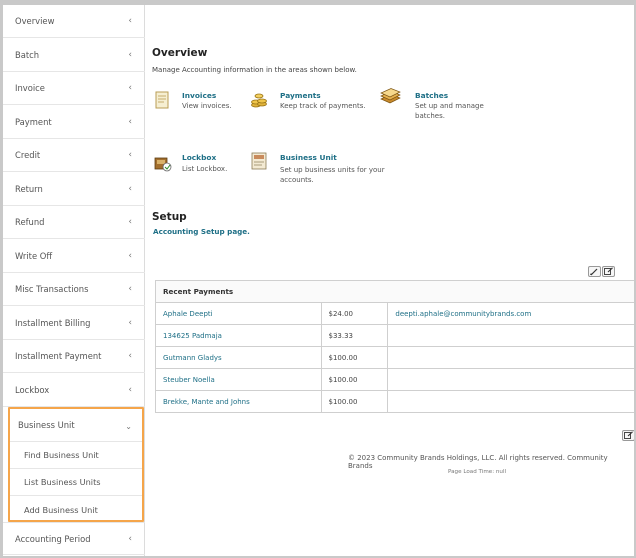 The width and height of the screenshot is (636, 558). Describe the element at coordinates (431, 95) in the screenshot. I see `batches-link: Batches` at that location.